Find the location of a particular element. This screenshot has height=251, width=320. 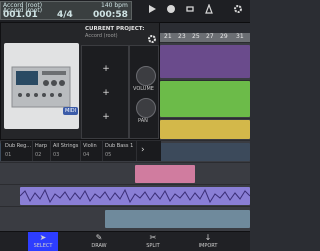

panel-subtitle: Accord (root) is located at coordinates (101, 36).